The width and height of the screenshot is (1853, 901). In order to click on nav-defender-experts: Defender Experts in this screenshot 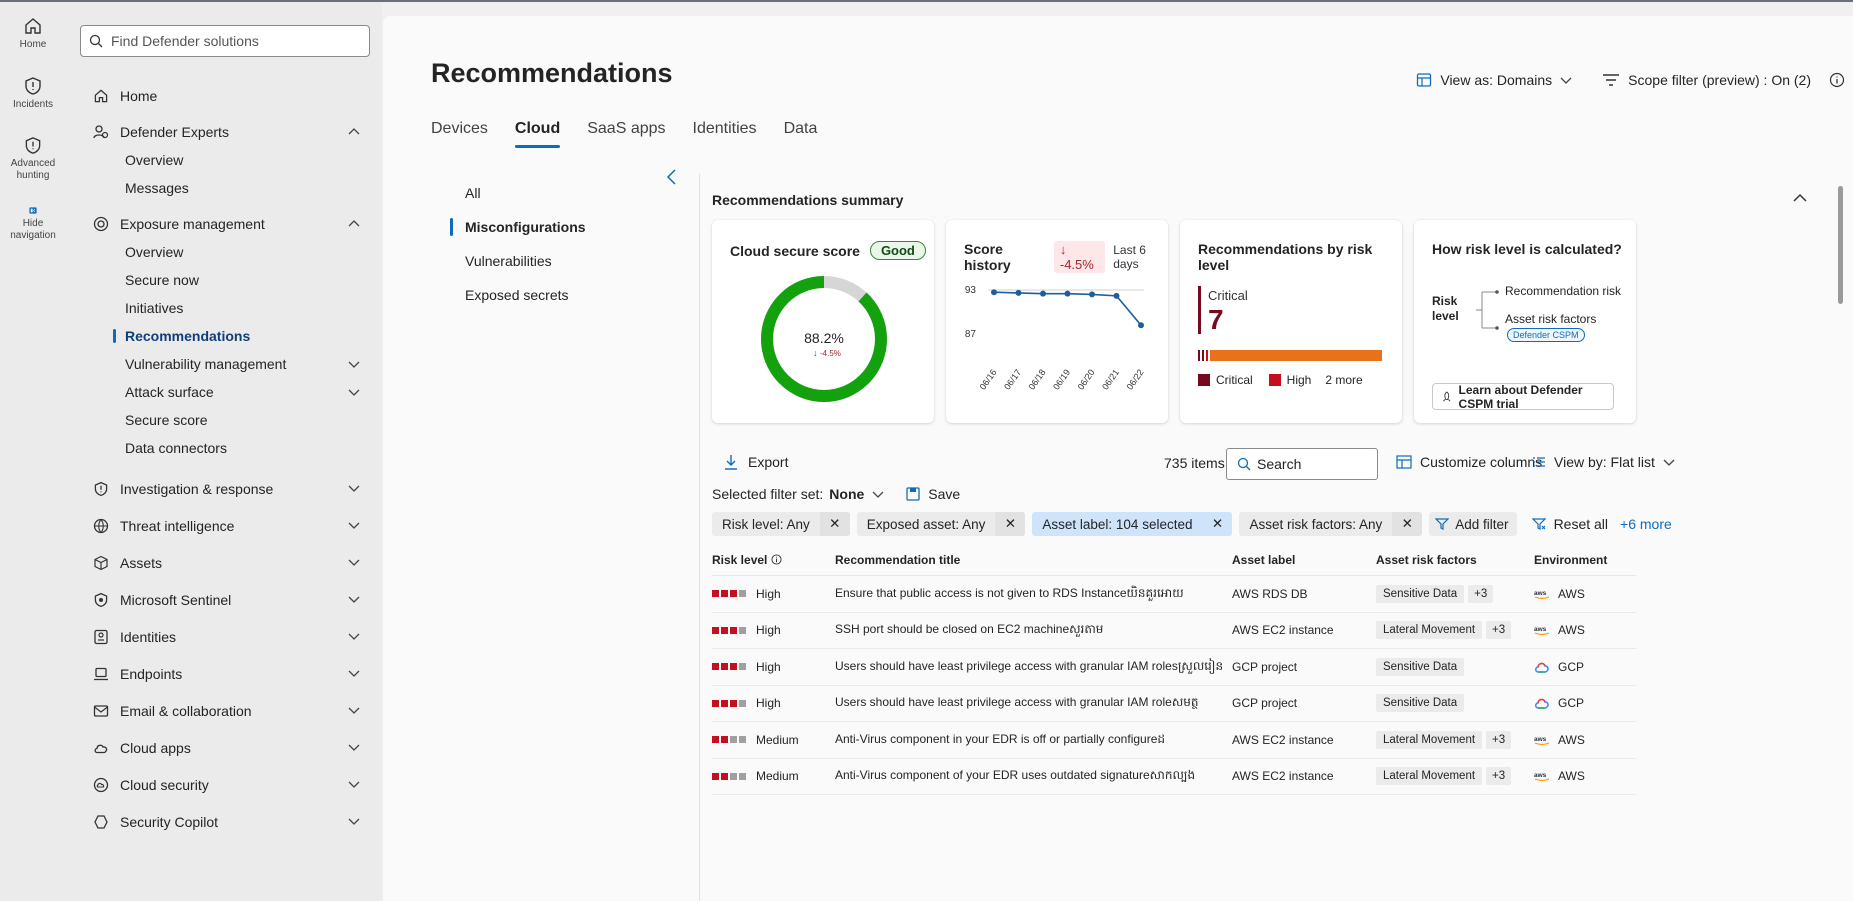, I will do `click(224, 132)`.